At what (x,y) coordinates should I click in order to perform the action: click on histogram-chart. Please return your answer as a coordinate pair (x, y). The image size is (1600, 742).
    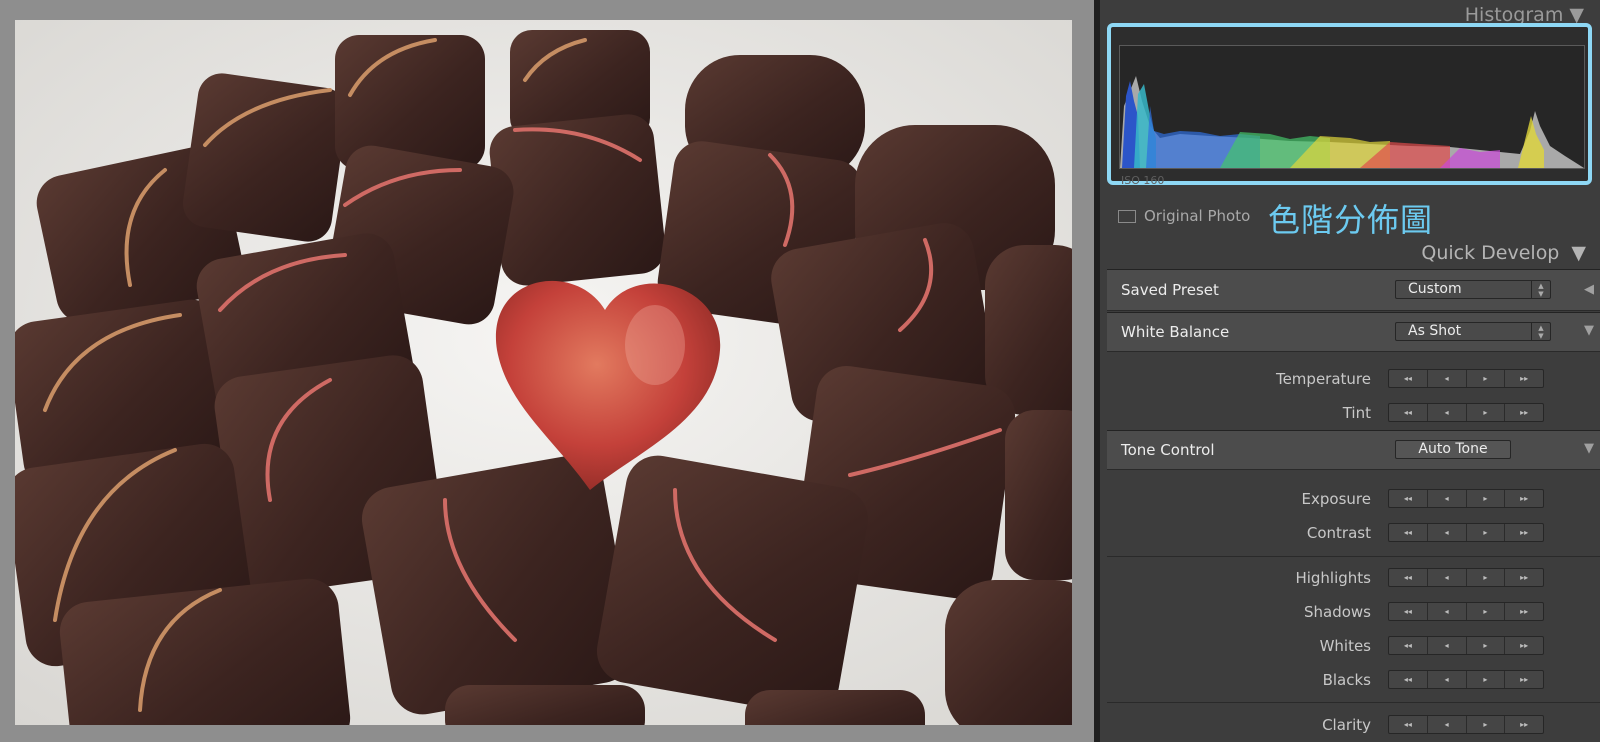
    Looking at the image, I should click on (1352, 107).